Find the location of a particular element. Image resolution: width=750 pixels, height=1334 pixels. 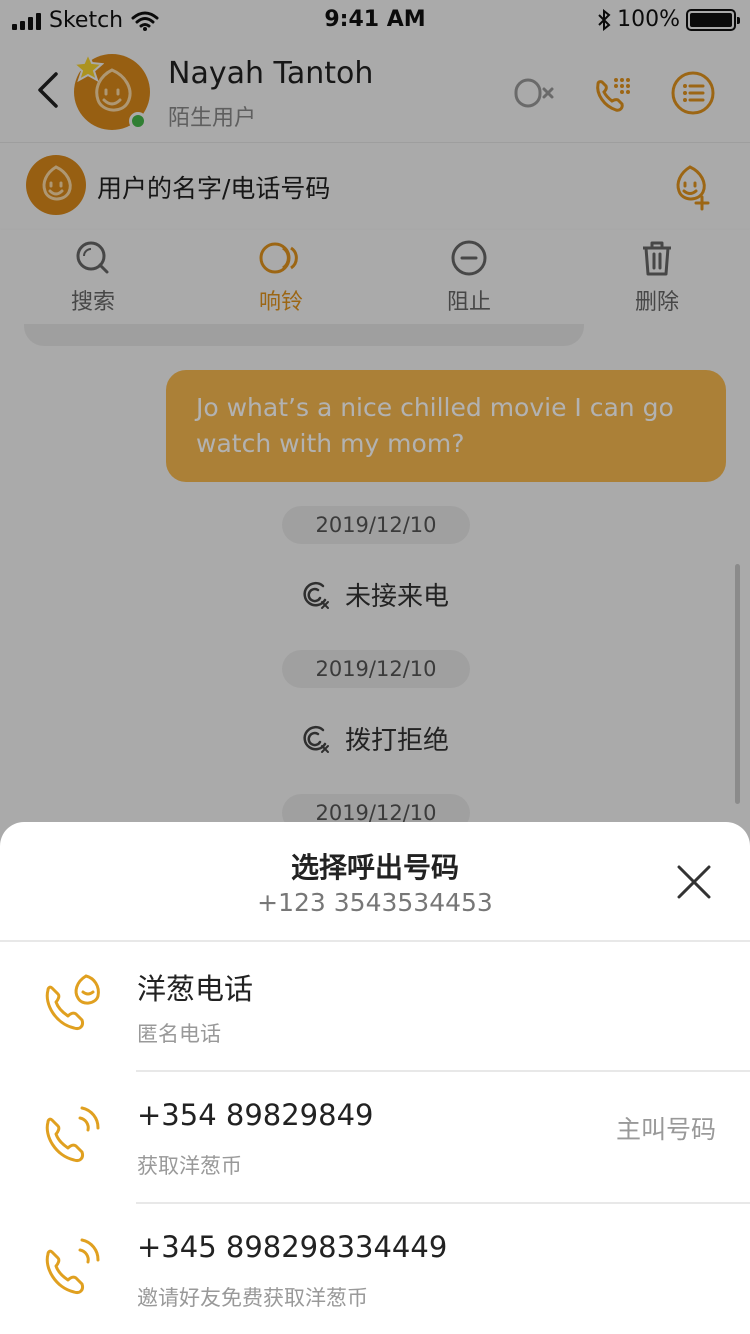

sheet-number: +123 3543534453 is located at coordinates (375, 902).